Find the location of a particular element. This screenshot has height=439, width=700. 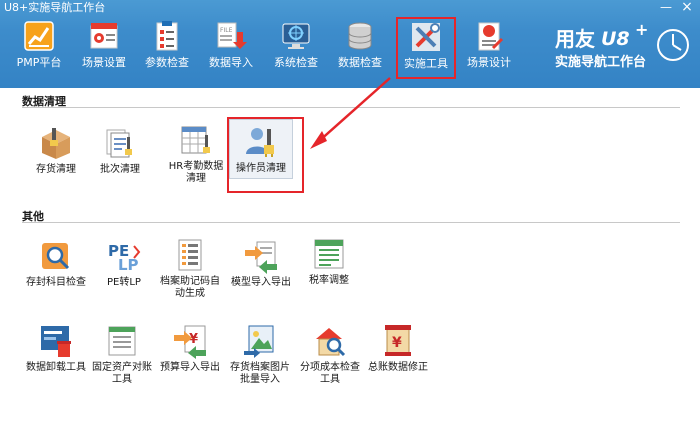

item-account-check: 存封科目检查 is located at coordinates (56, 263).